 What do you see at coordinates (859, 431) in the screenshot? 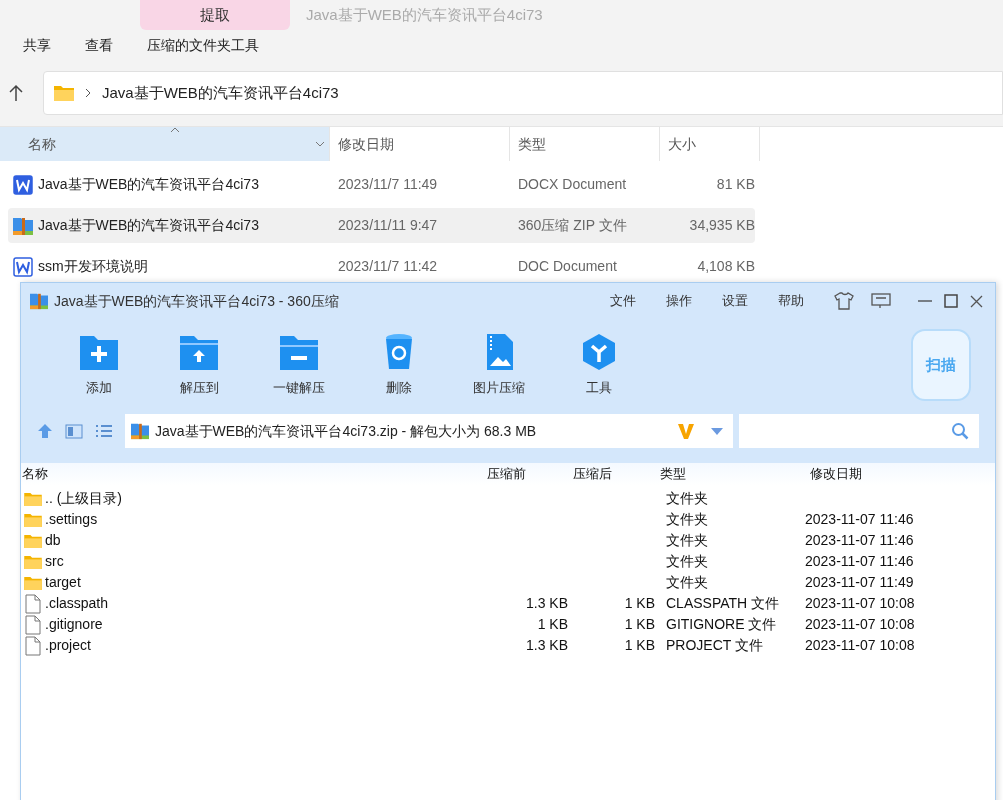
I see `search-field` at bounding box center [859, 431].